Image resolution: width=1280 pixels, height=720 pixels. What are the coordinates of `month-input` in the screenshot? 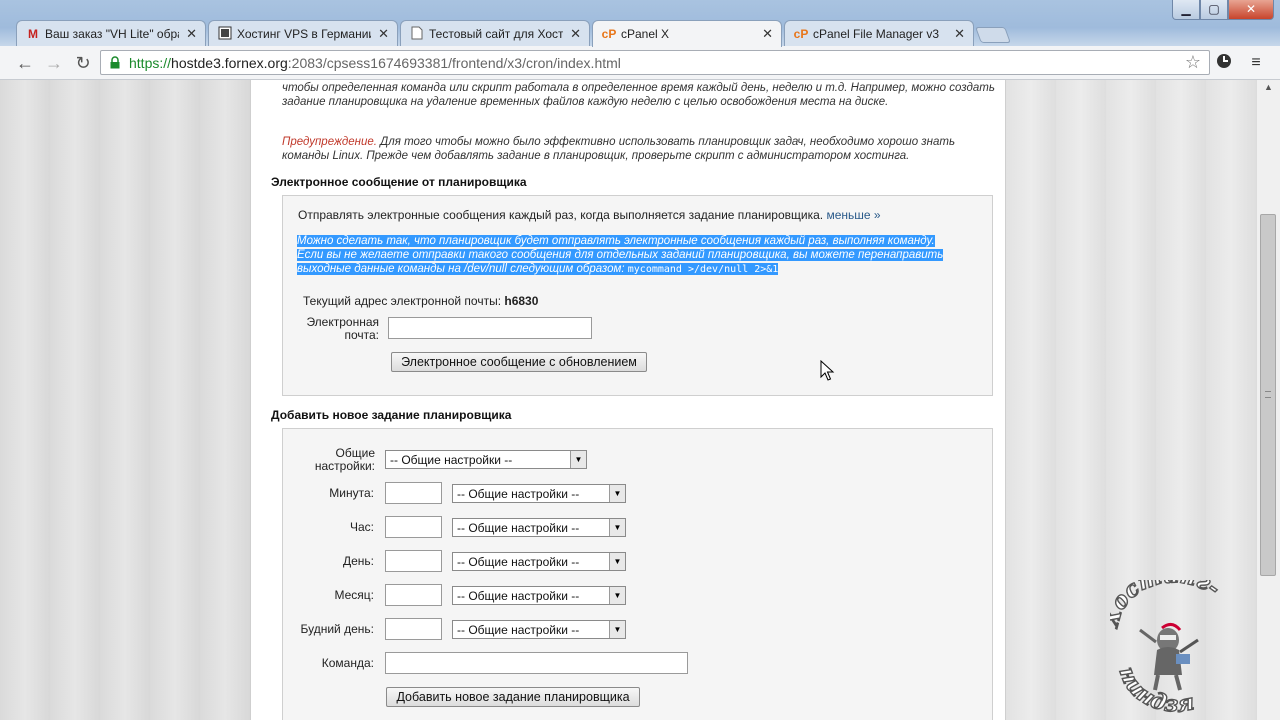 It's located at (413, 595).